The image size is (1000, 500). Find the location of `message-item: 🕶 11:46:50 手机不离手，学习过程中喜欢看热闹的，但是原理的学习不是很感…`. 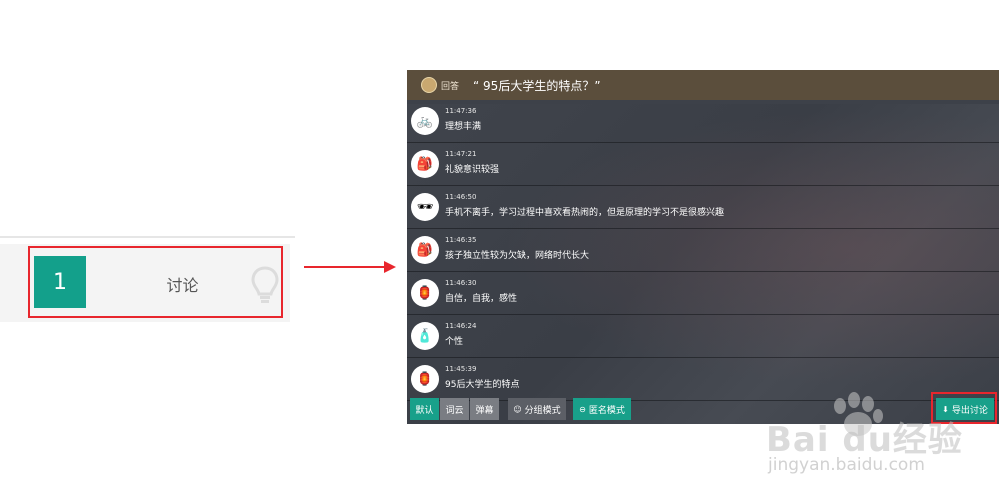

message-item: 🕶 11:46:50 手机不离手，学习过程中喜欢看热闹的，但是原理的学习不是很感… is located at coordinates (703, 207).